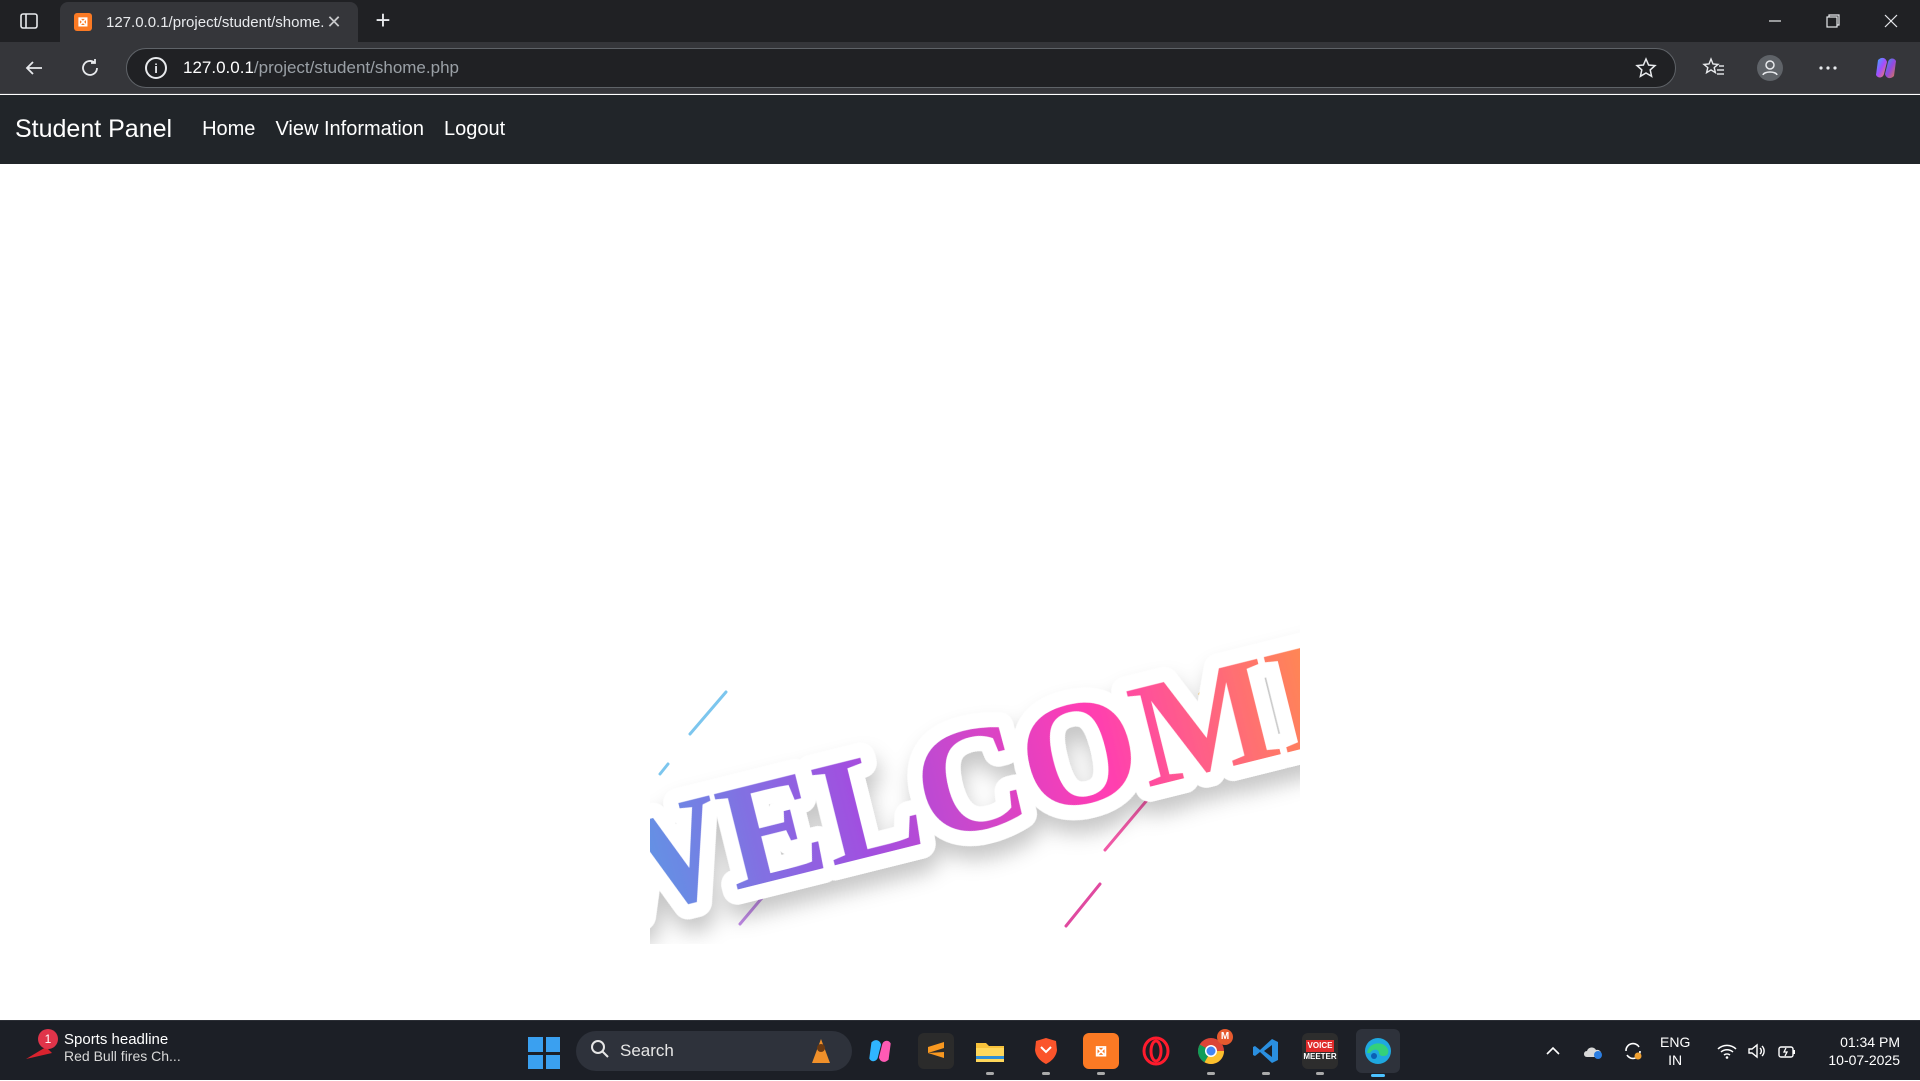  I want to click on sync-icon, so click(1633, 1051).